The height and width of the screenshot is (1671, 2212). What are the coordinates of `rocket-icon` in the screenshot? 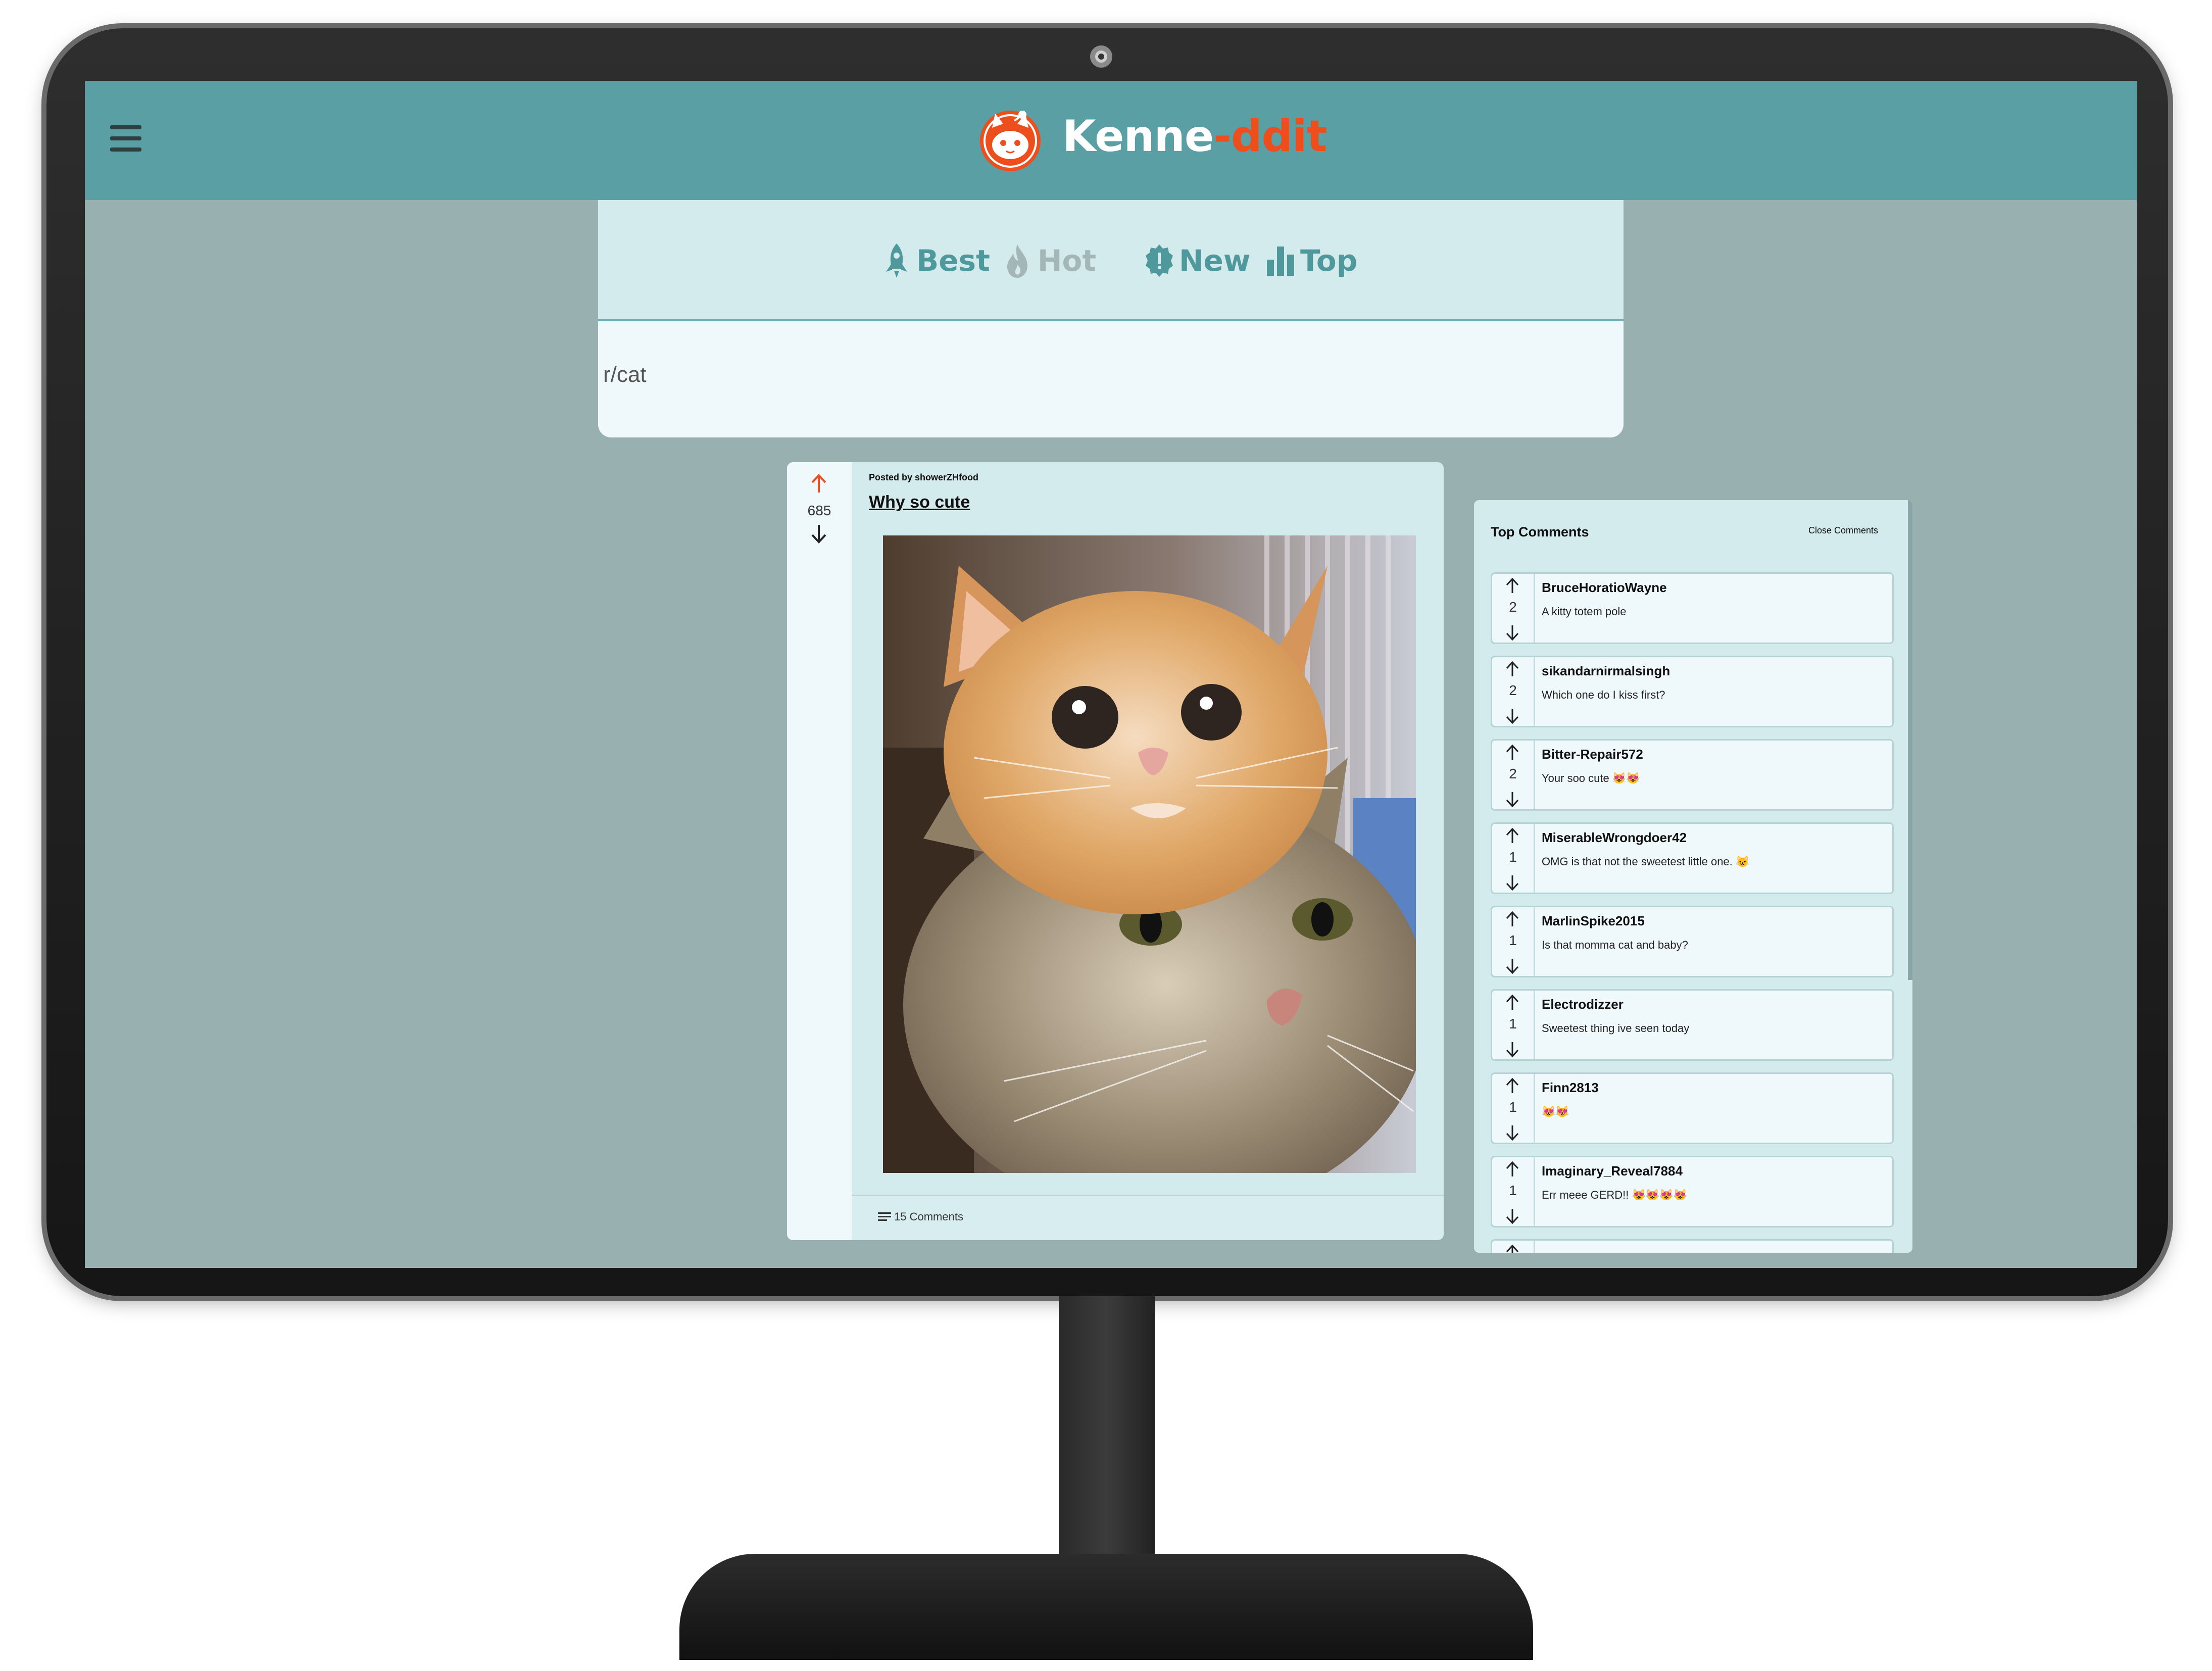 It's located at (896, 260).